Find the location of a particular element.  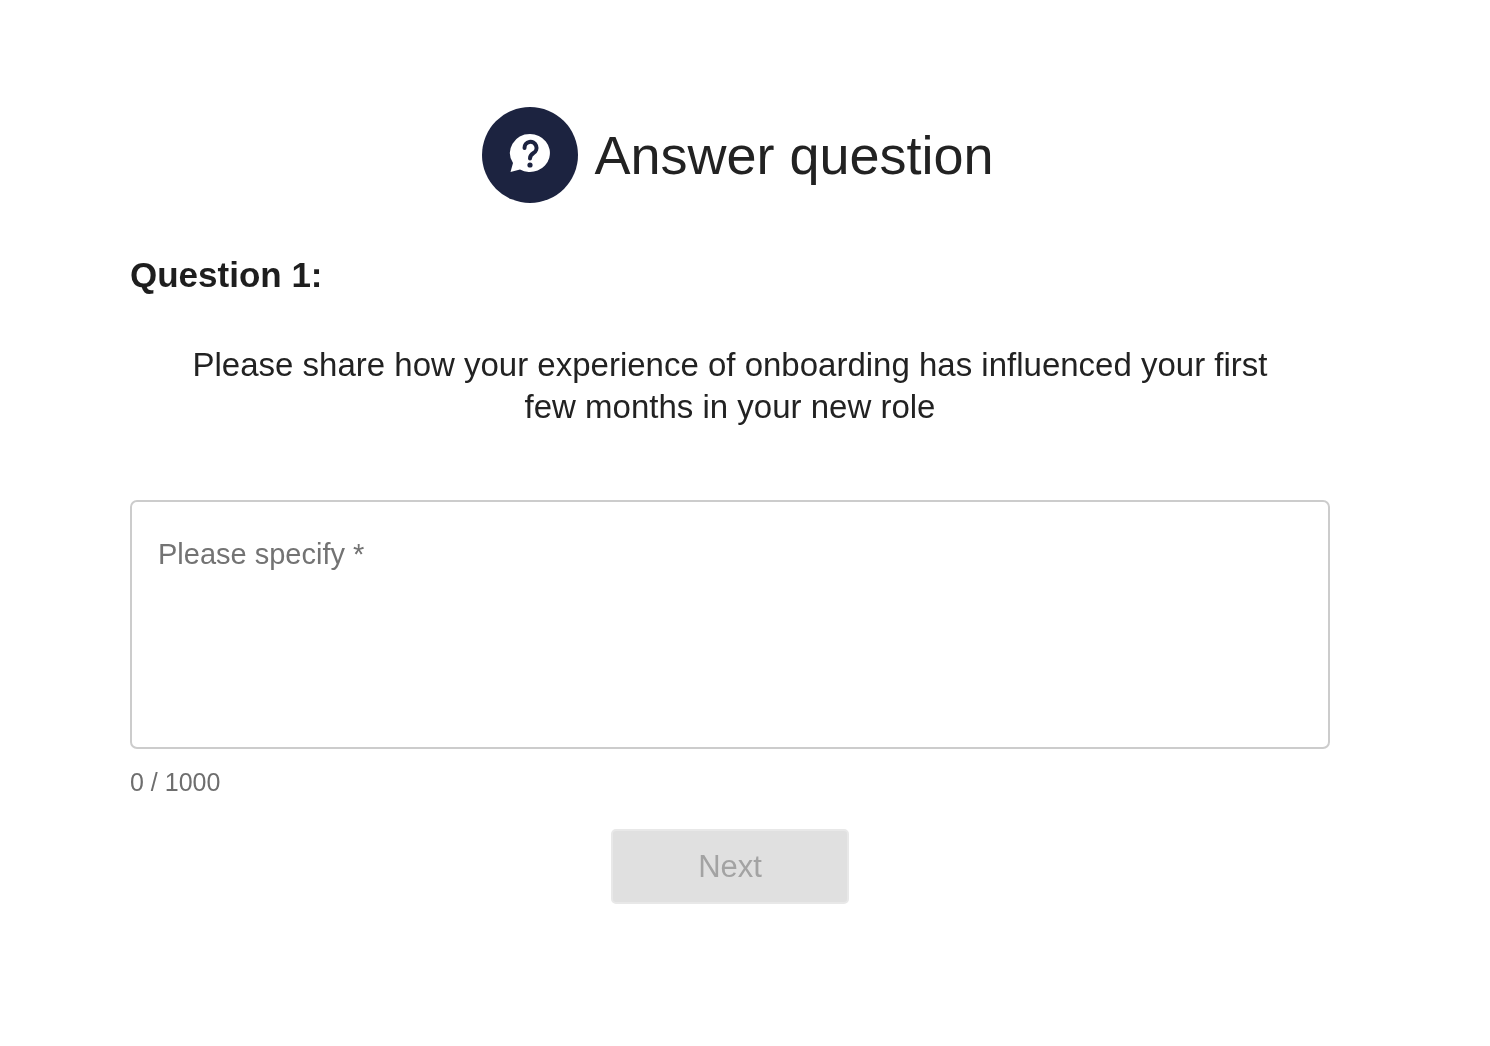

question-label: Question 1: is located at coordinates (226, 275).